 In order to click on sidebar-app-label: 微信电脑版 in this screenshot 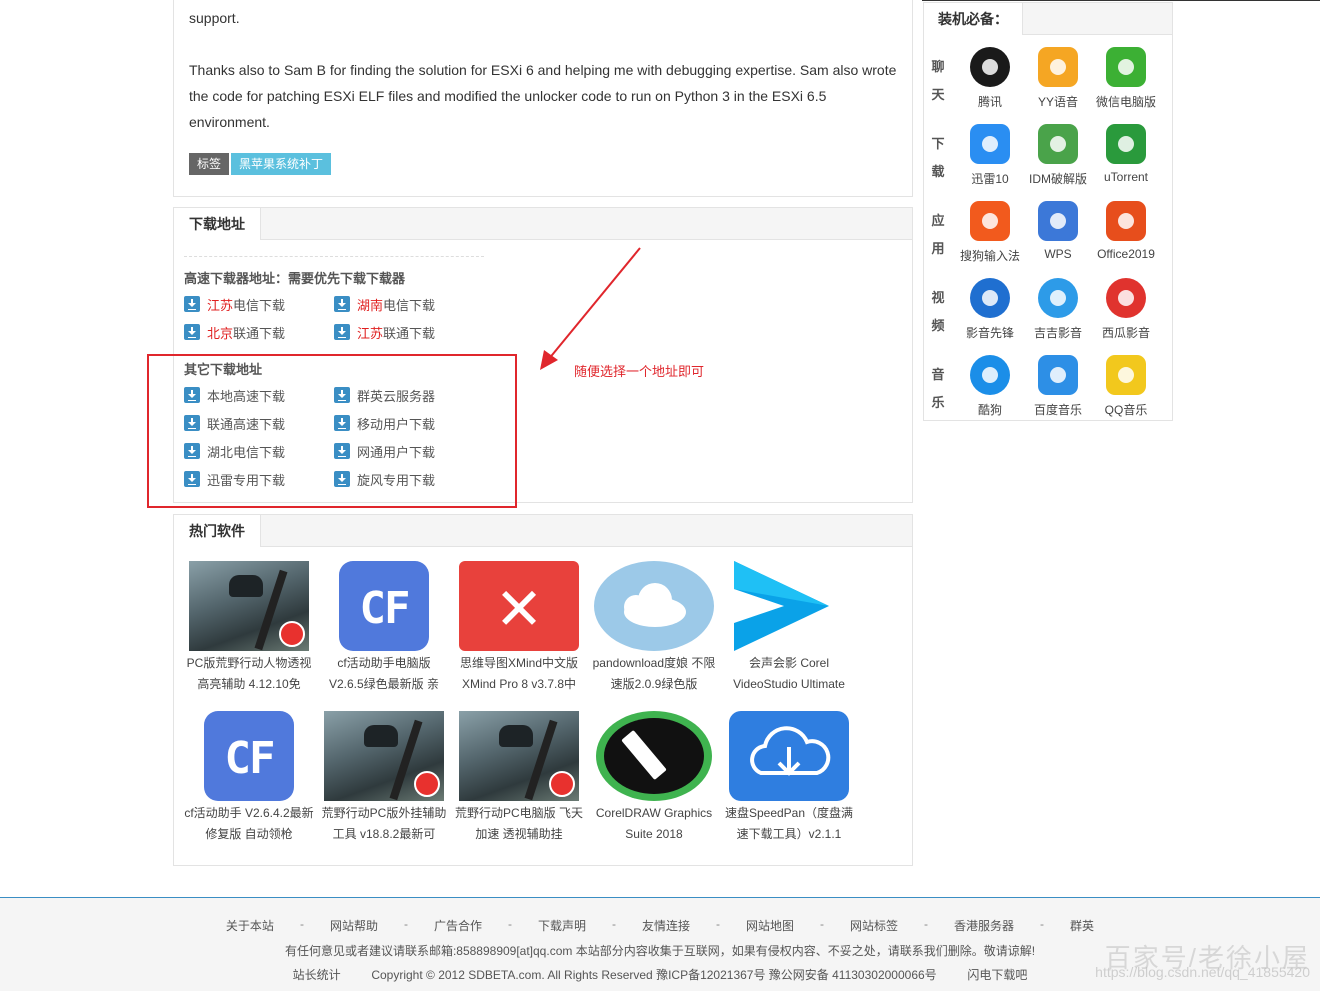, I will do `click(1125, 102)`.